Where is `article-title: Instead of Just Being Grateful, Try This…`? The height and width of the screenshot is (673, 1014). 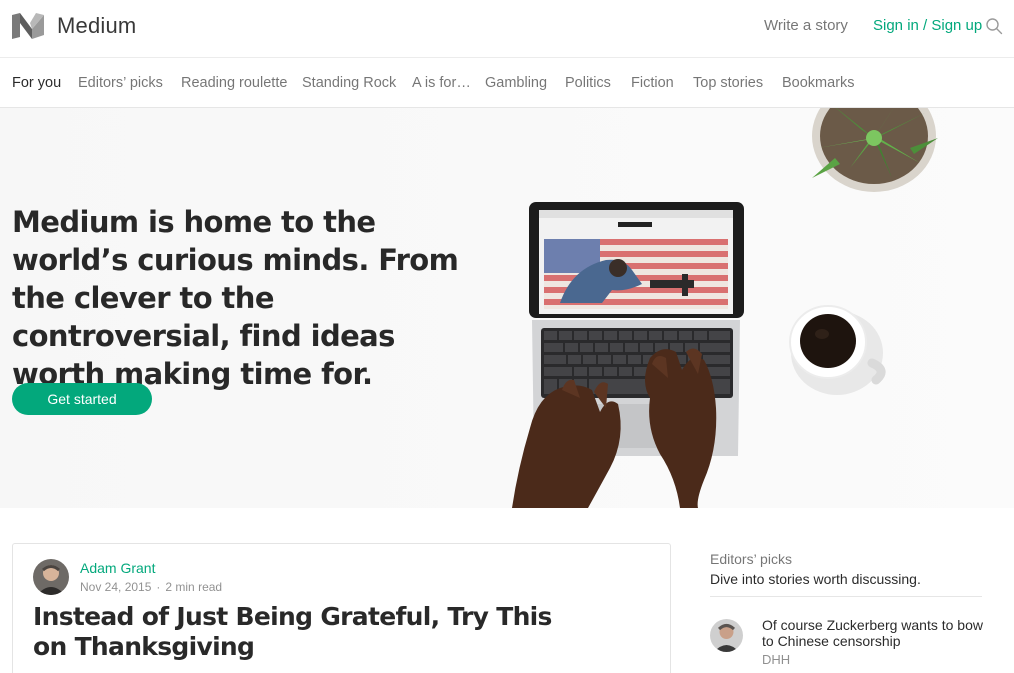 article-title: Instead of Just Being Grateful, Try This… is located at coordinates (313, 632).